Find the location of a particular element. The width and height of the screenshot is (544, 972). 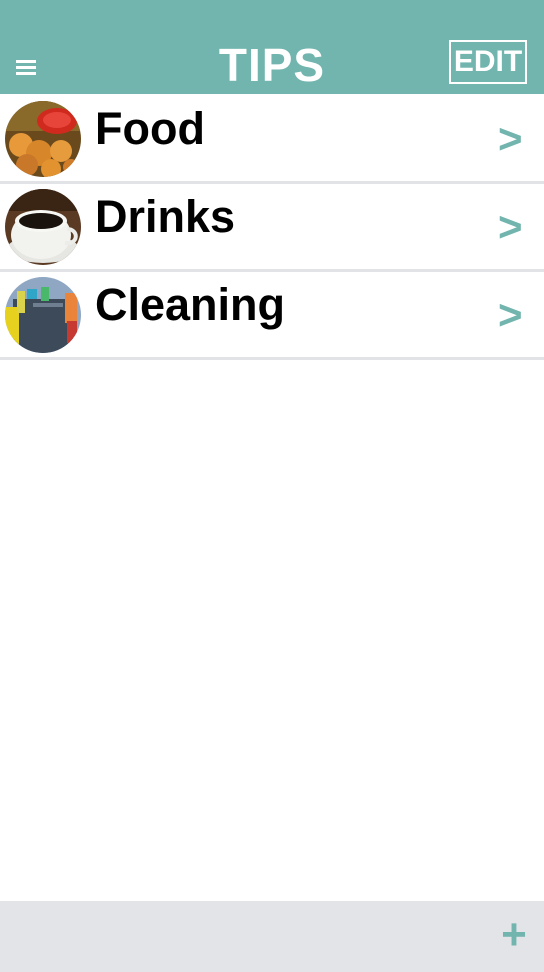

category-row-drinks: Drinks > is located at coordinates (272, 228).